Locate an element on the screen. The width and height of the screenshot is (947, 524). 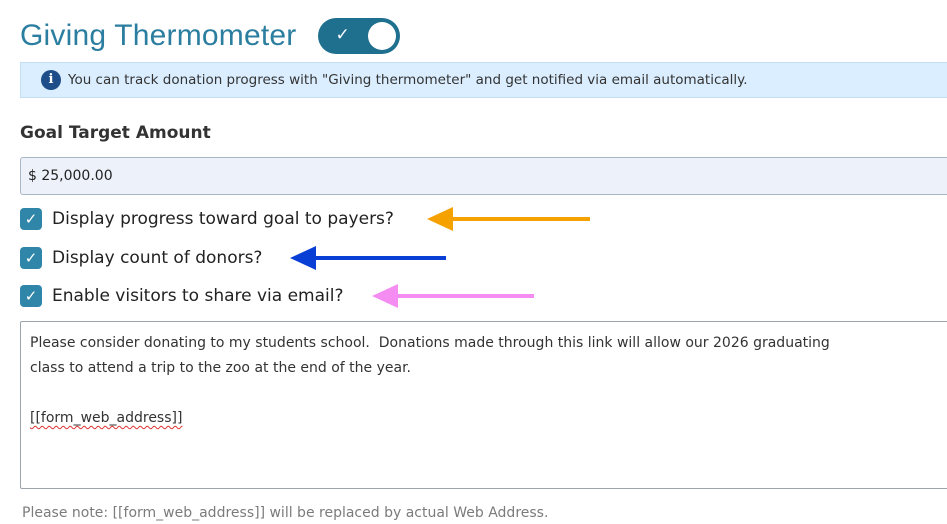
section-title: Giving Thermometer is located at coordinates (158, 35).